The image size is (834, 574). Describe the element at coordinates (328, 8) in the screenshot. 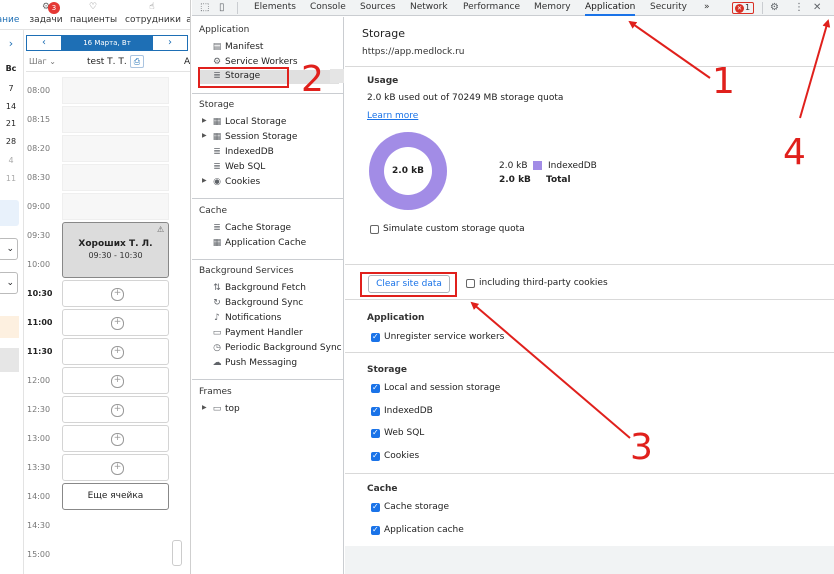

I see `tab-console: Console` at that location.